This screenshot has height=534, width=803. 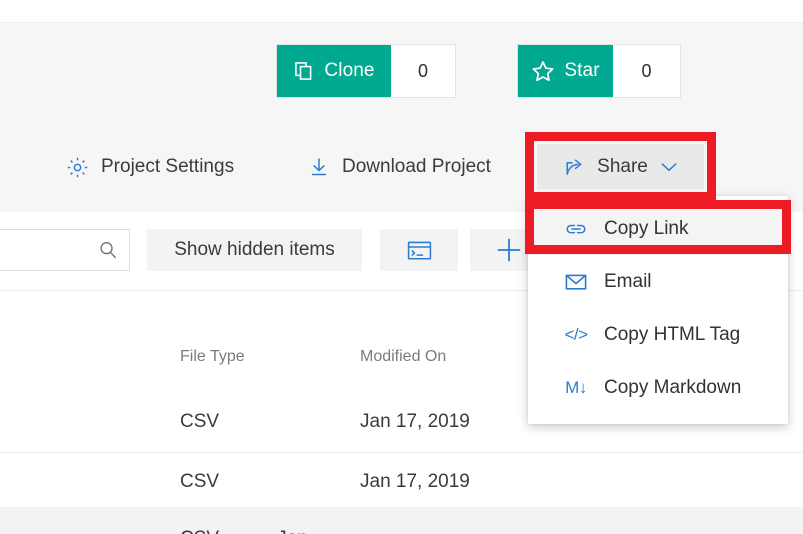 What do you see at coordinates (244, 531) in the screenshot?
I see `cell-file-type-partial: CSV Jan` at bounding box center [244, 531].